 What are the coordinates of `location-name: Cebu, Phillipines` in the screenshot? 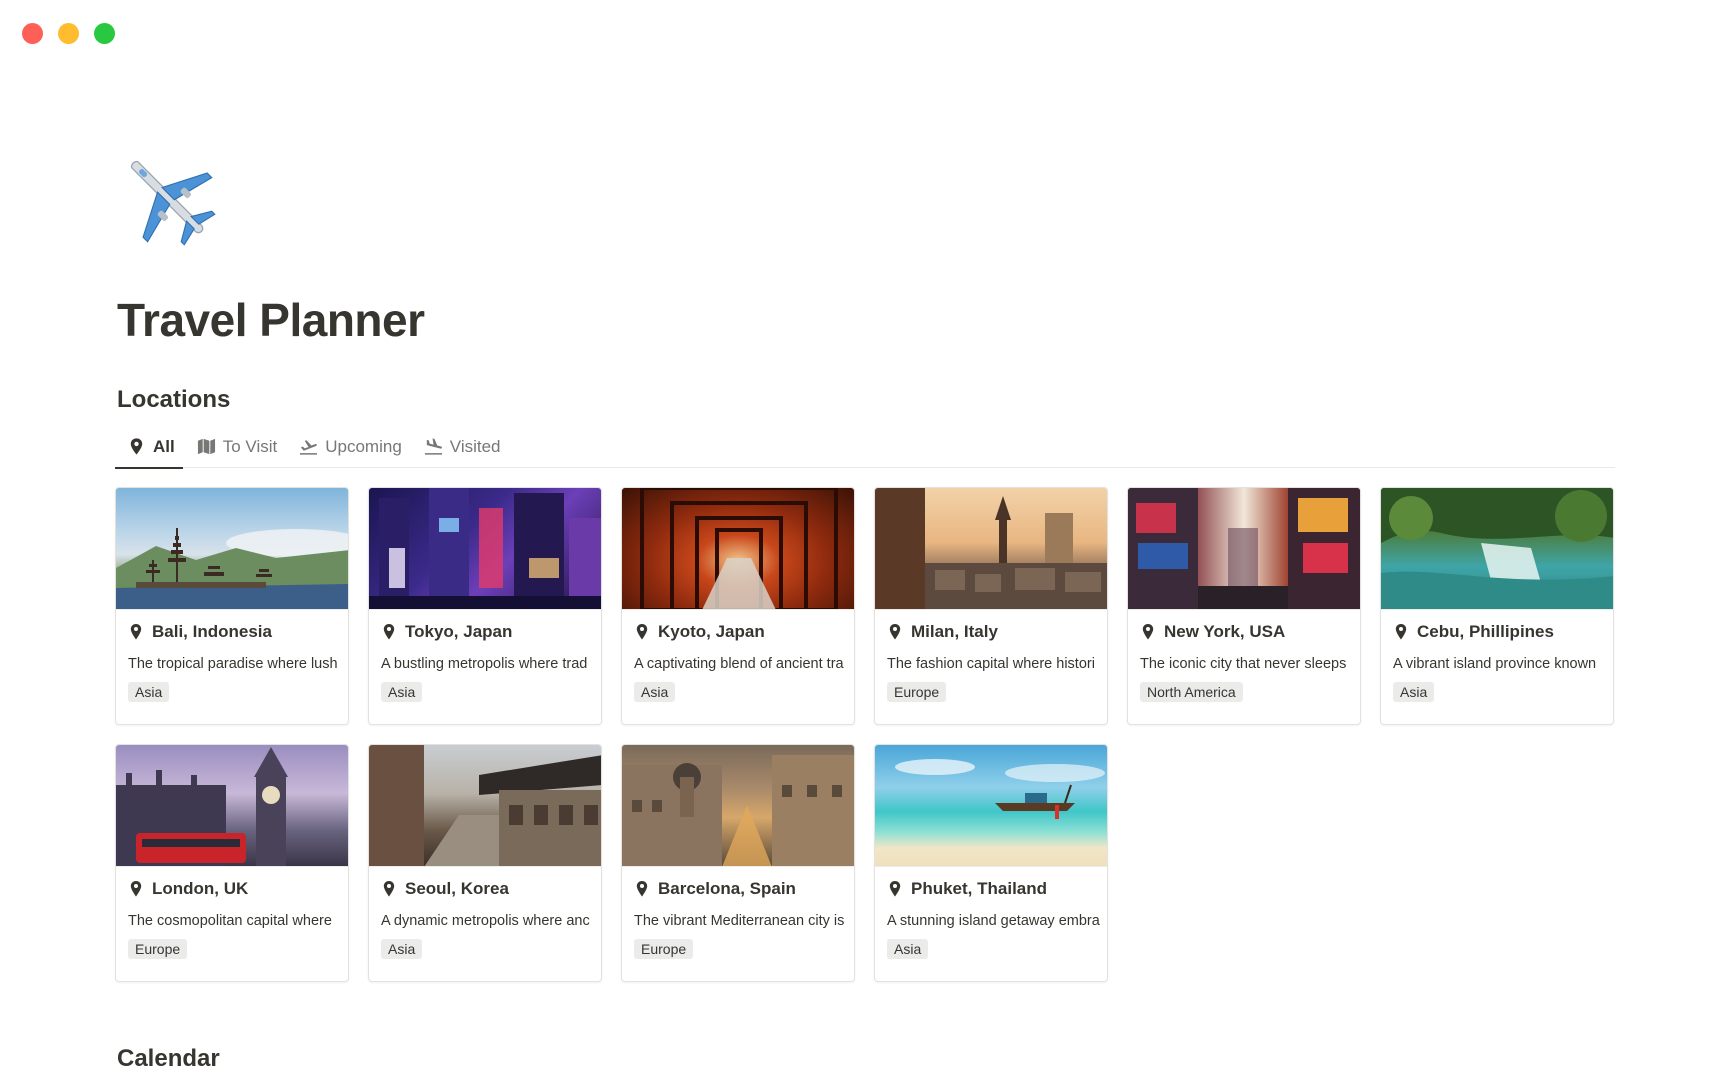 It's located at (1485, 631).